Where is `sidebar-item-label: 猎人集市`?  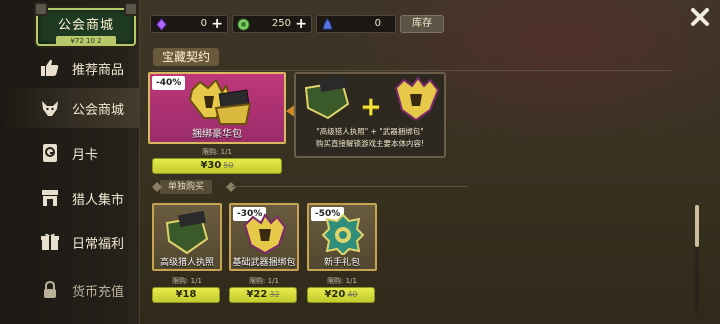 sidebar-item-label: 猎人集市 is located at coordinates (98, 200).